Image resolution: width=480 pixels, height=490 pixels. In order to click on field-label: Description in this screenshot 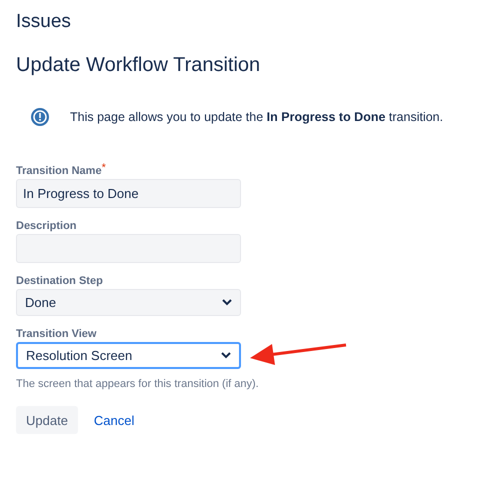, I will do `click(46, 226)`.